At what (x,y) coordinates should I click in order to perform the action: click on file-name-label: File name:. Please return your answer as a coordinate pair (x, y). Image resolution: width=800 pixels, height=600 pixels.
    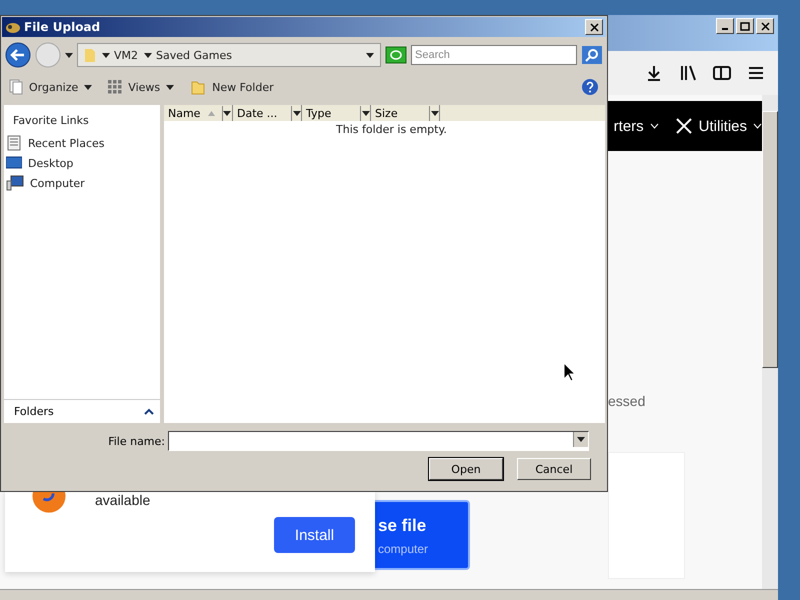
    Looking at the image, I should click on (136, 441).